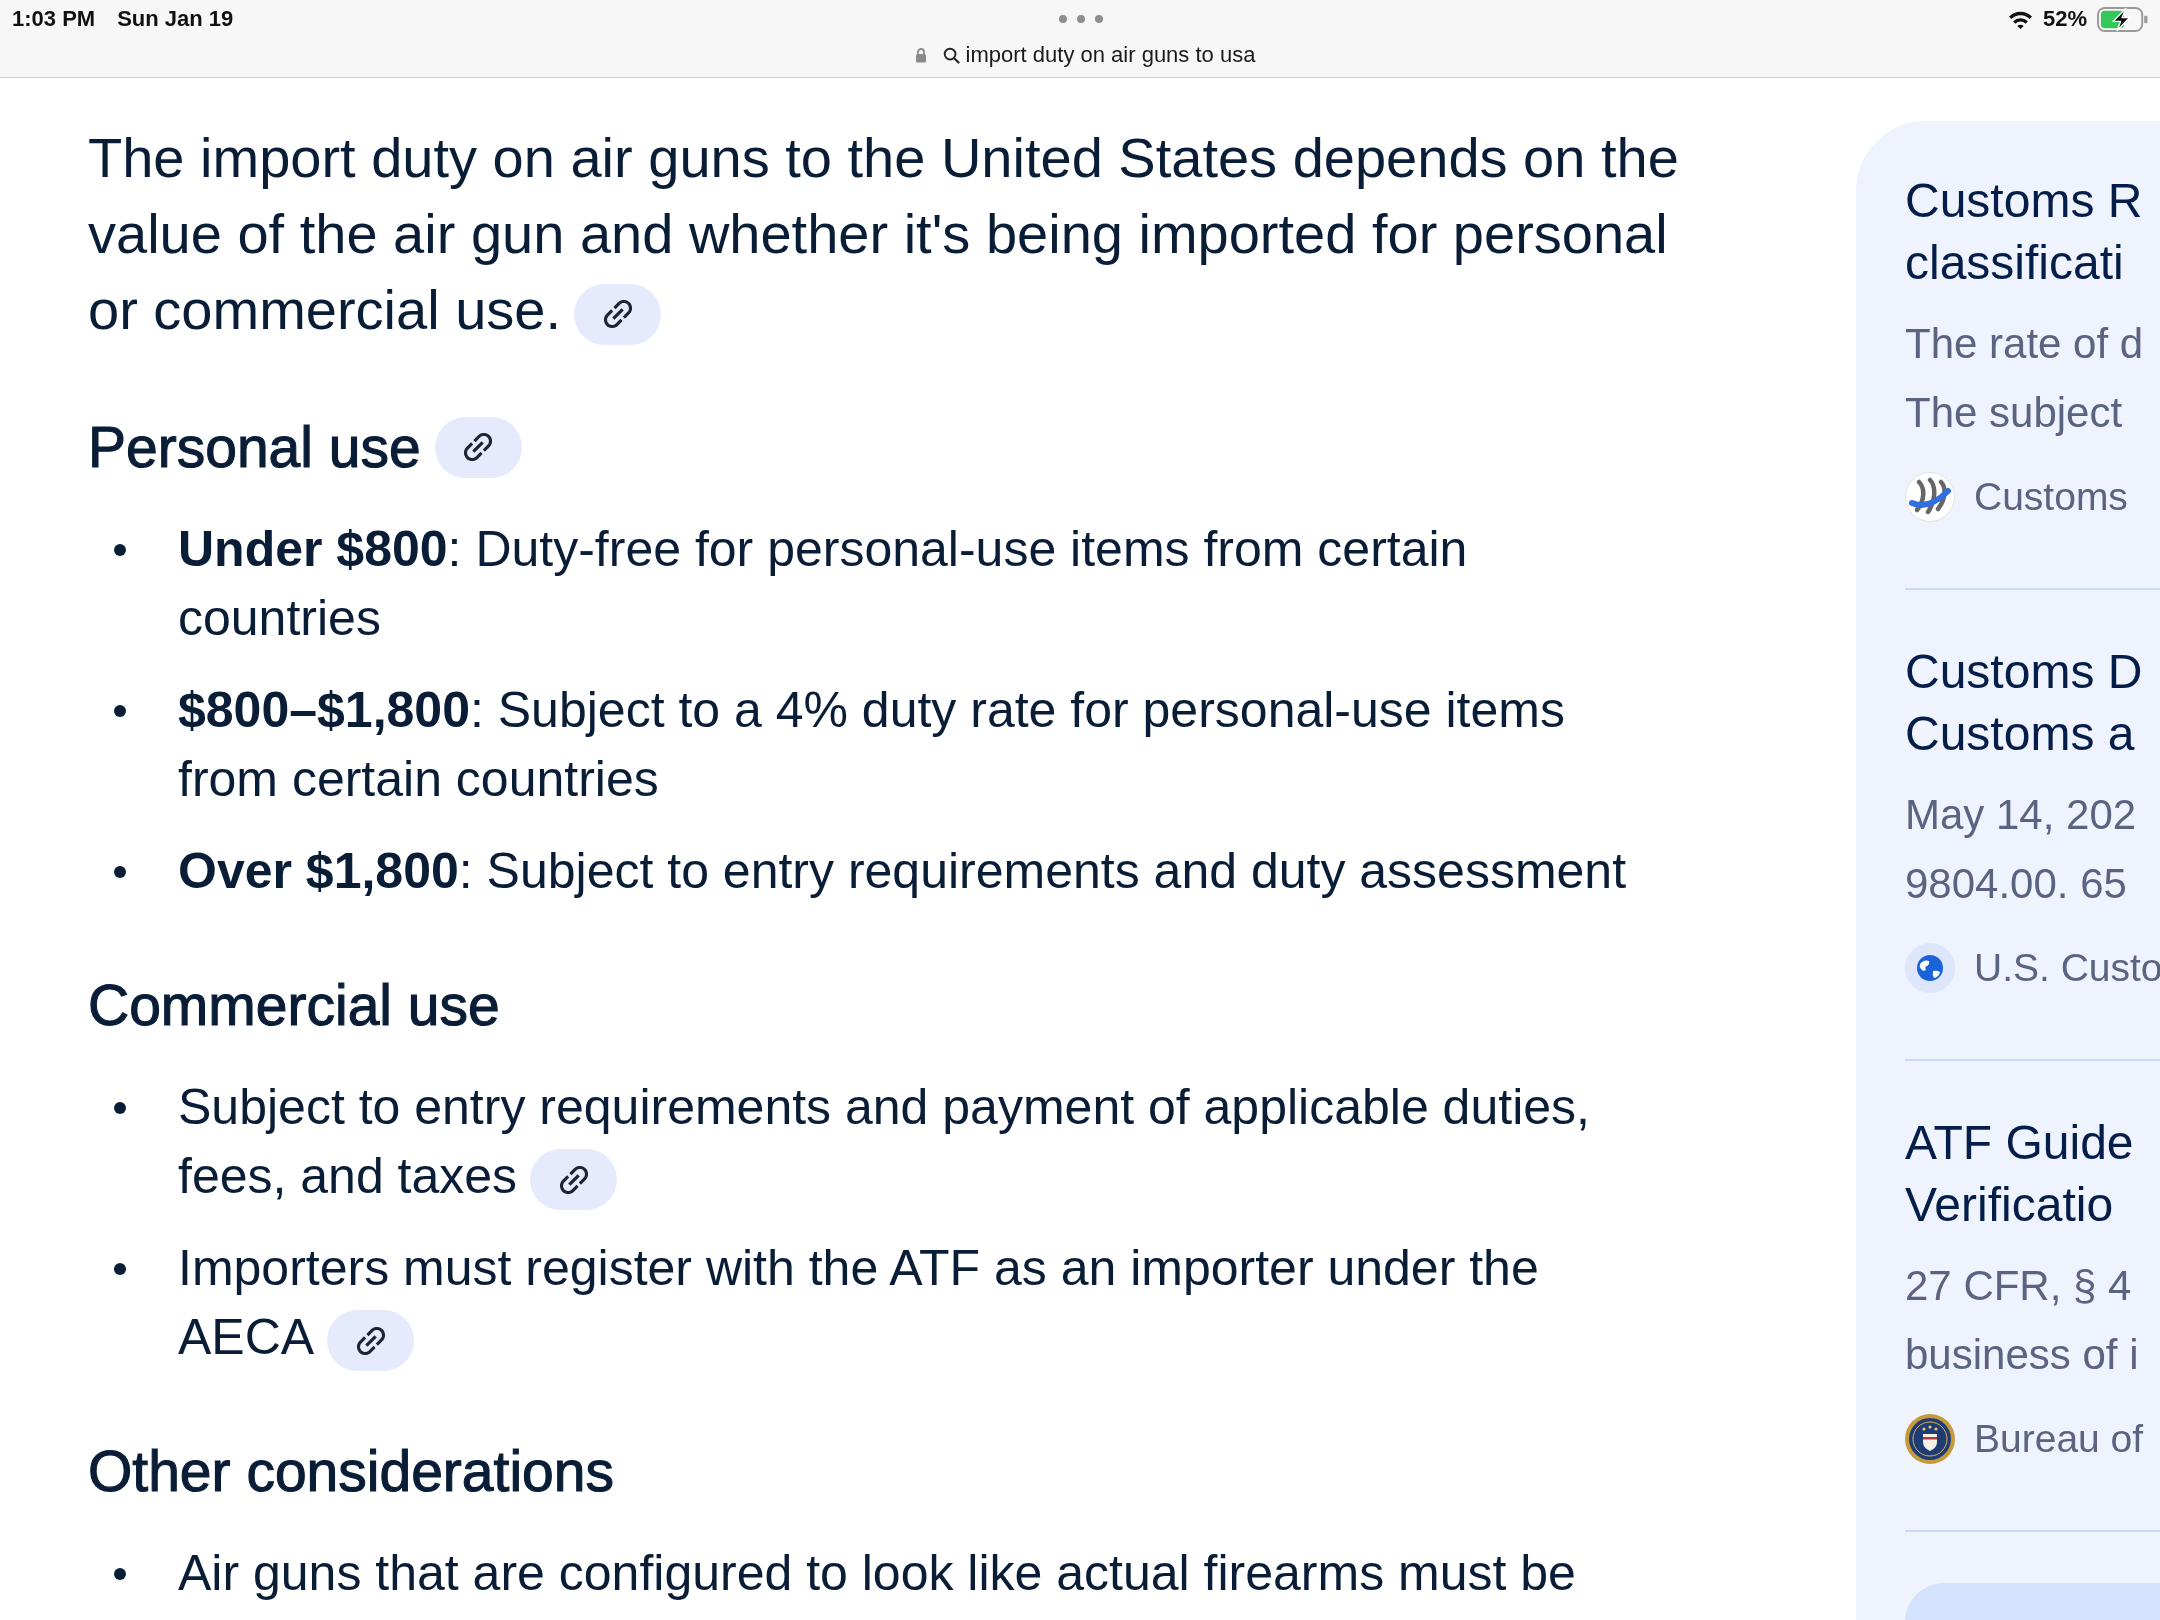 Image resolution: width=2160 pixels, height=1620 pixels. I want to click on globe-icon, so click(1930, 968).